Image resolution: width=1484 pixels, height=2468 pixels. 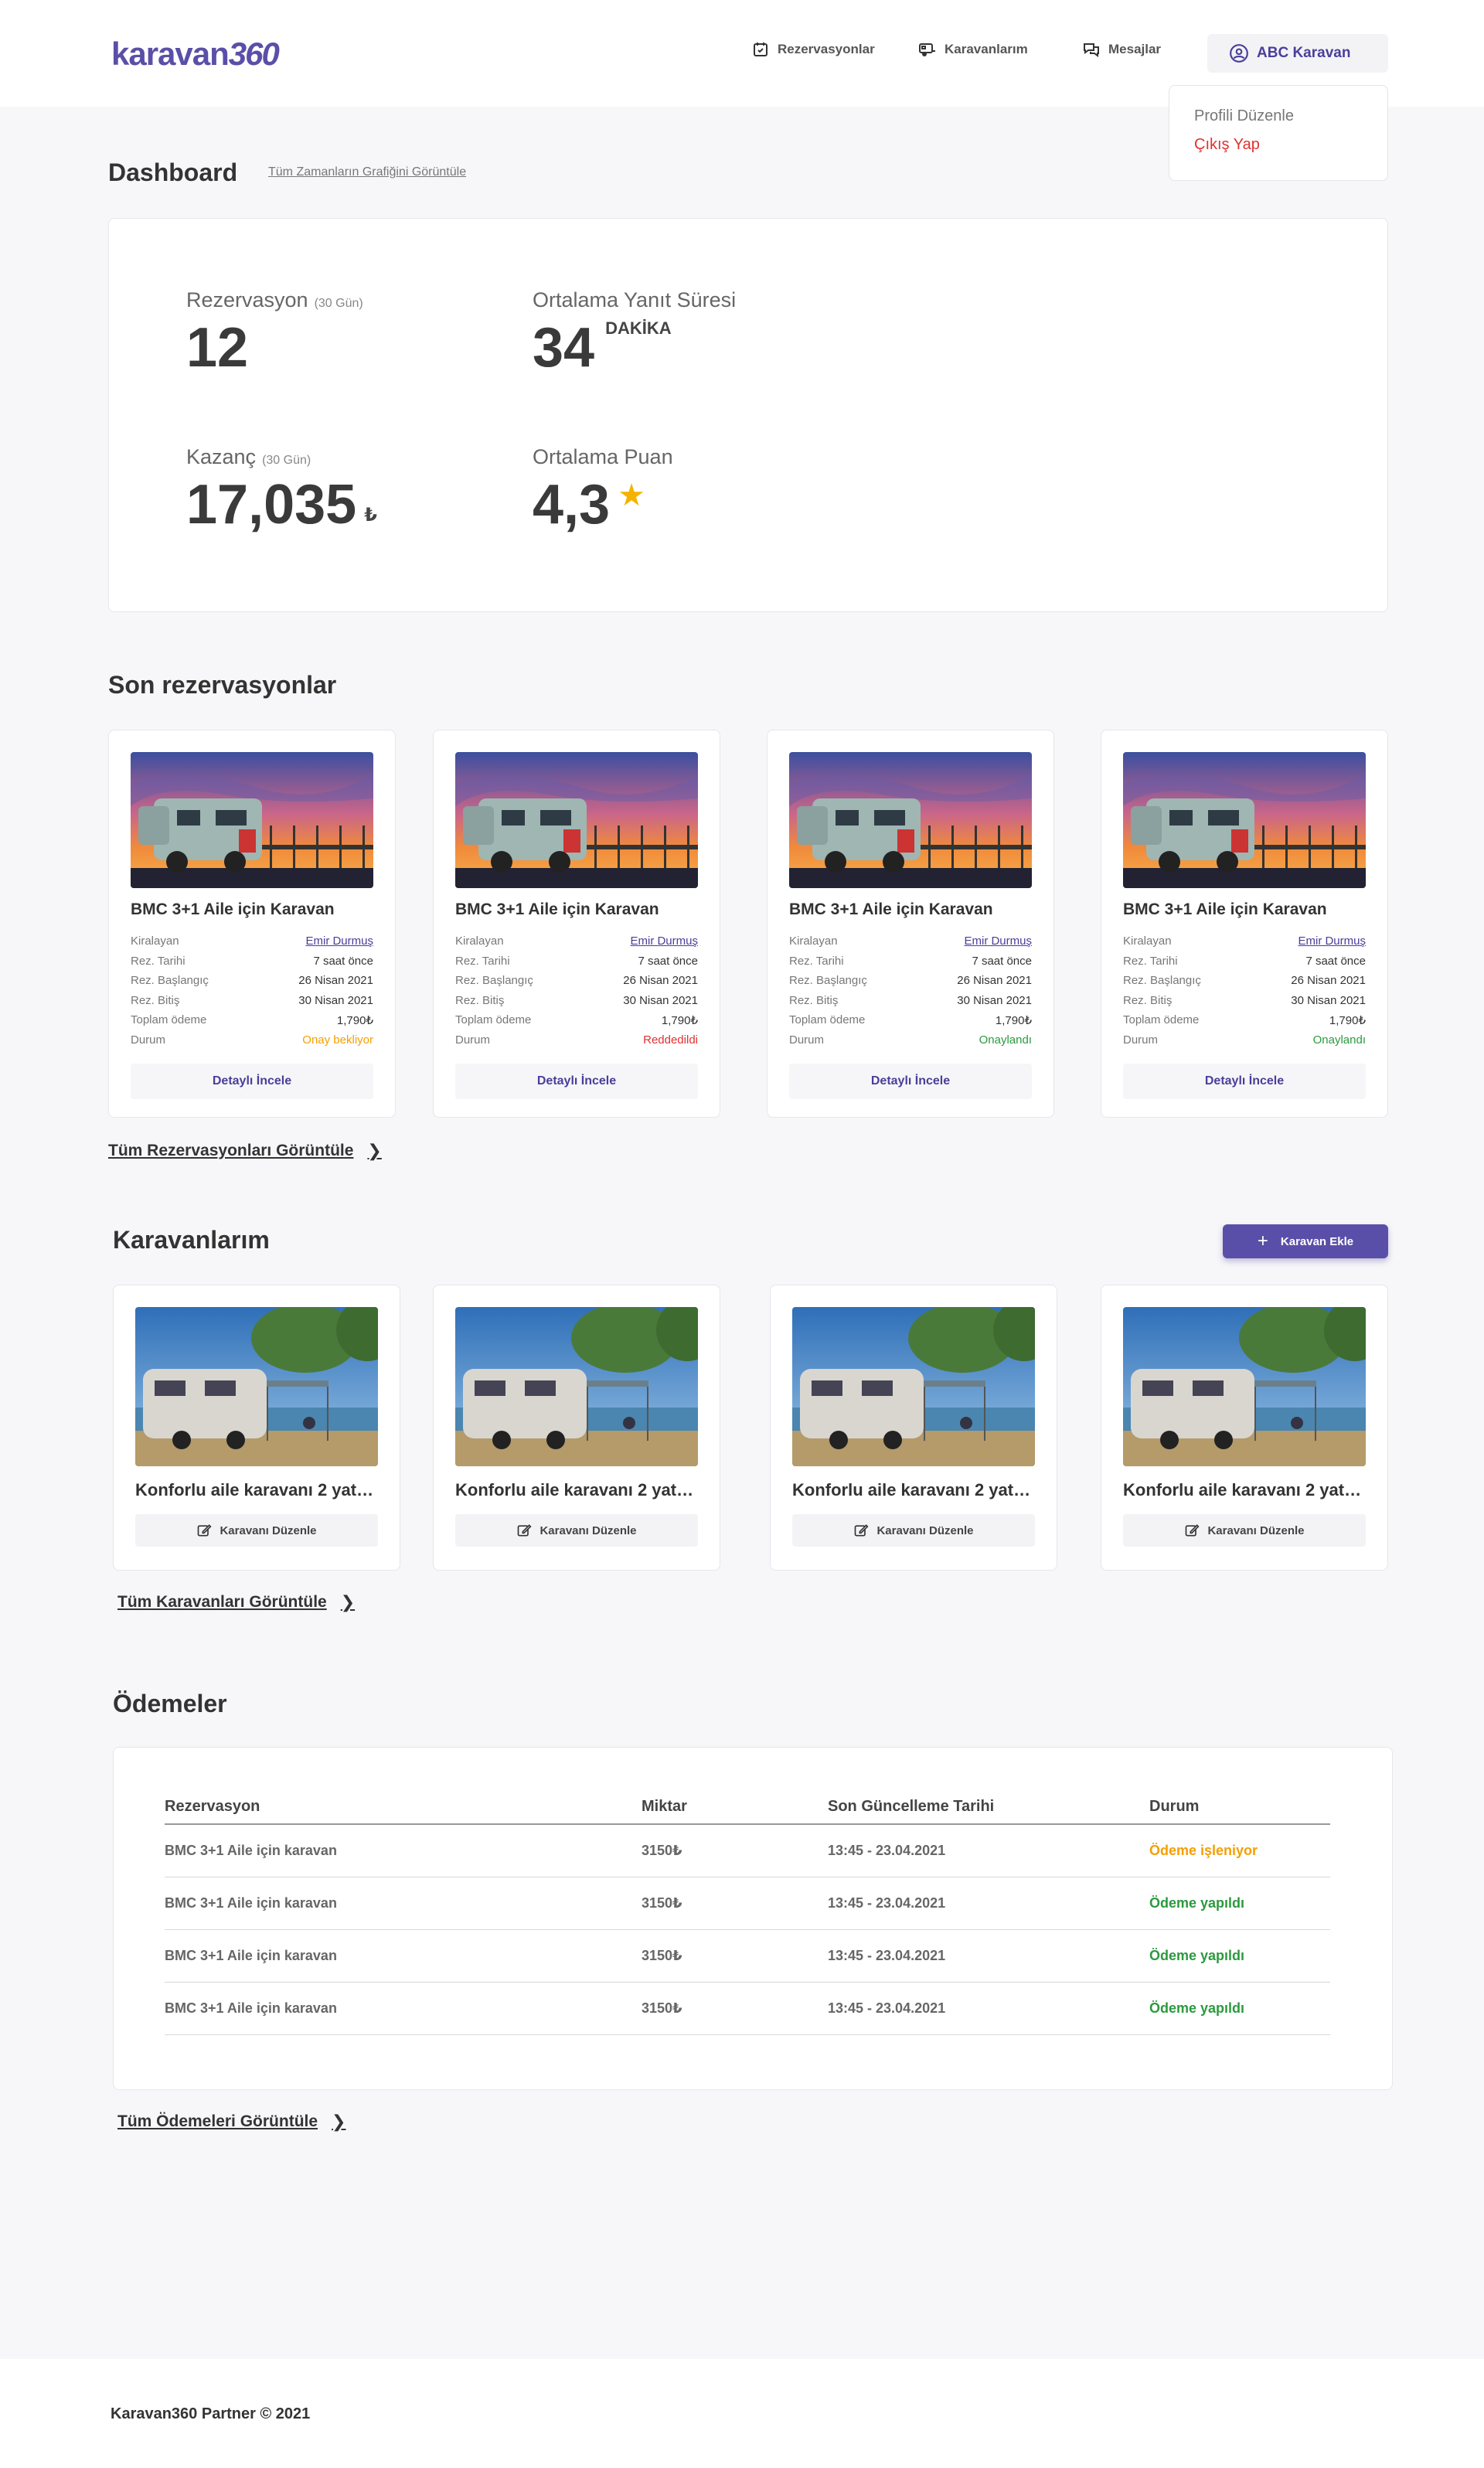 What do you see at coordinates (668, 961) in the screenshot?
I see `reservation-date-value: 7 saat önce` at bounding box center [668, 961].